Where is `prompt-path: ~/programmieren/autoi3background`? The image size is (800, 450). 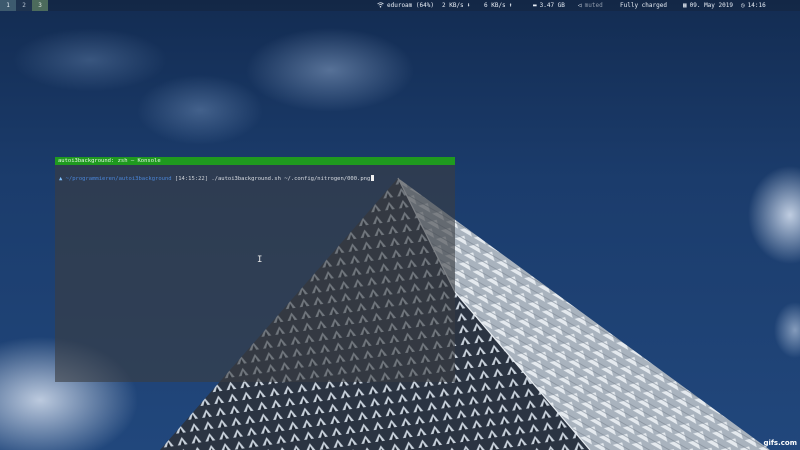 prompt-path: ~/programmieren/autoi3background is located at coordinates (118, 179).